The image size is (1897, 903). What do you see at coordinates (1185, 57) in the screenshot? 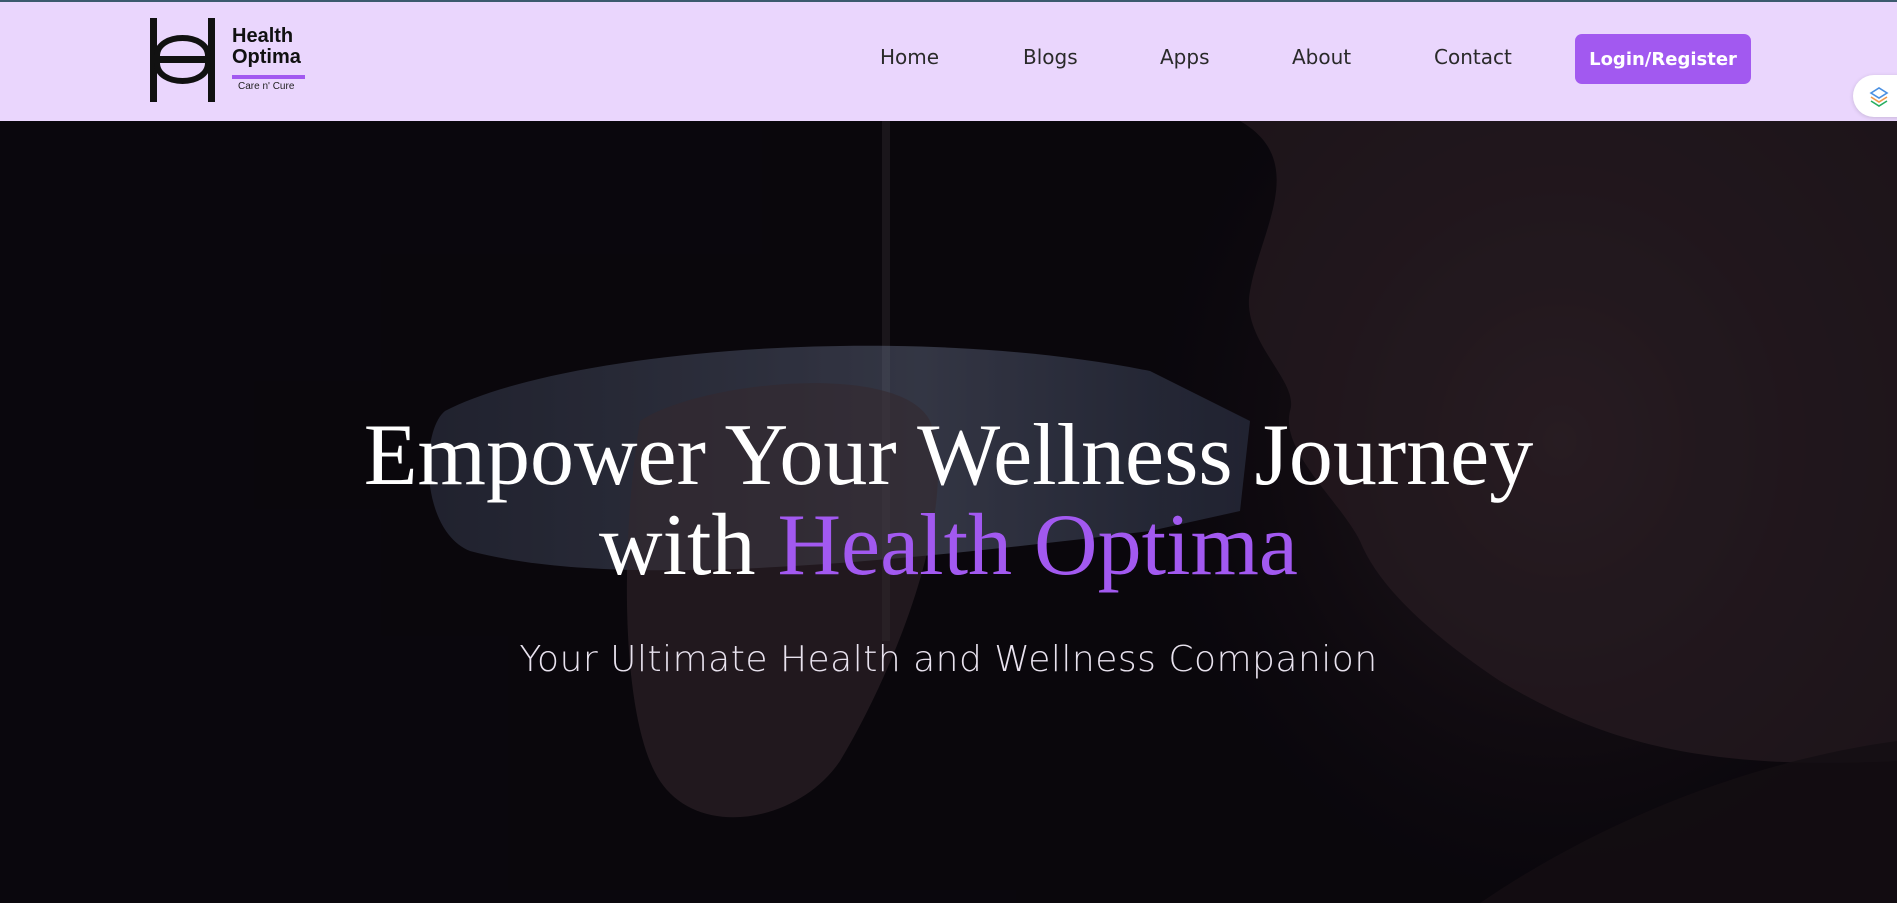
I see `nav-item-apps: Apps` at bounding box center [1185, 57].